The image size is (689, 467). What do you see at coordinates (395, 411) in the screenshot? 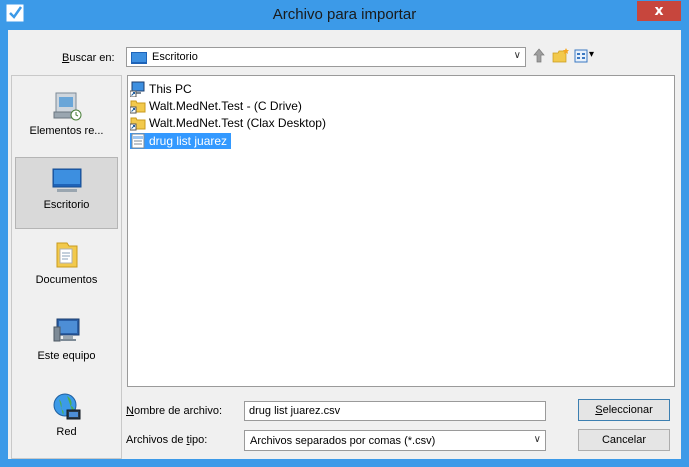
I see `filename-input` at bounding box center [395, 411].